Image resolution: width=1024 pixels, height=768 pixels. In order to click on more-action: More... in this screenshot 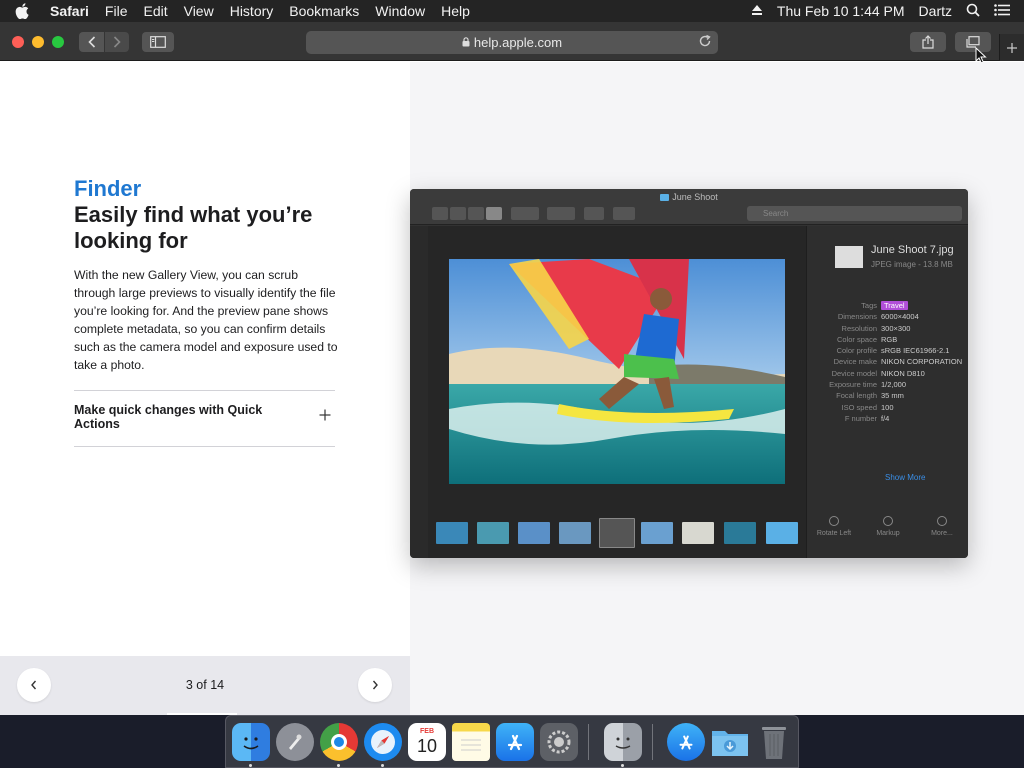, I will do `click(942, 526)`.